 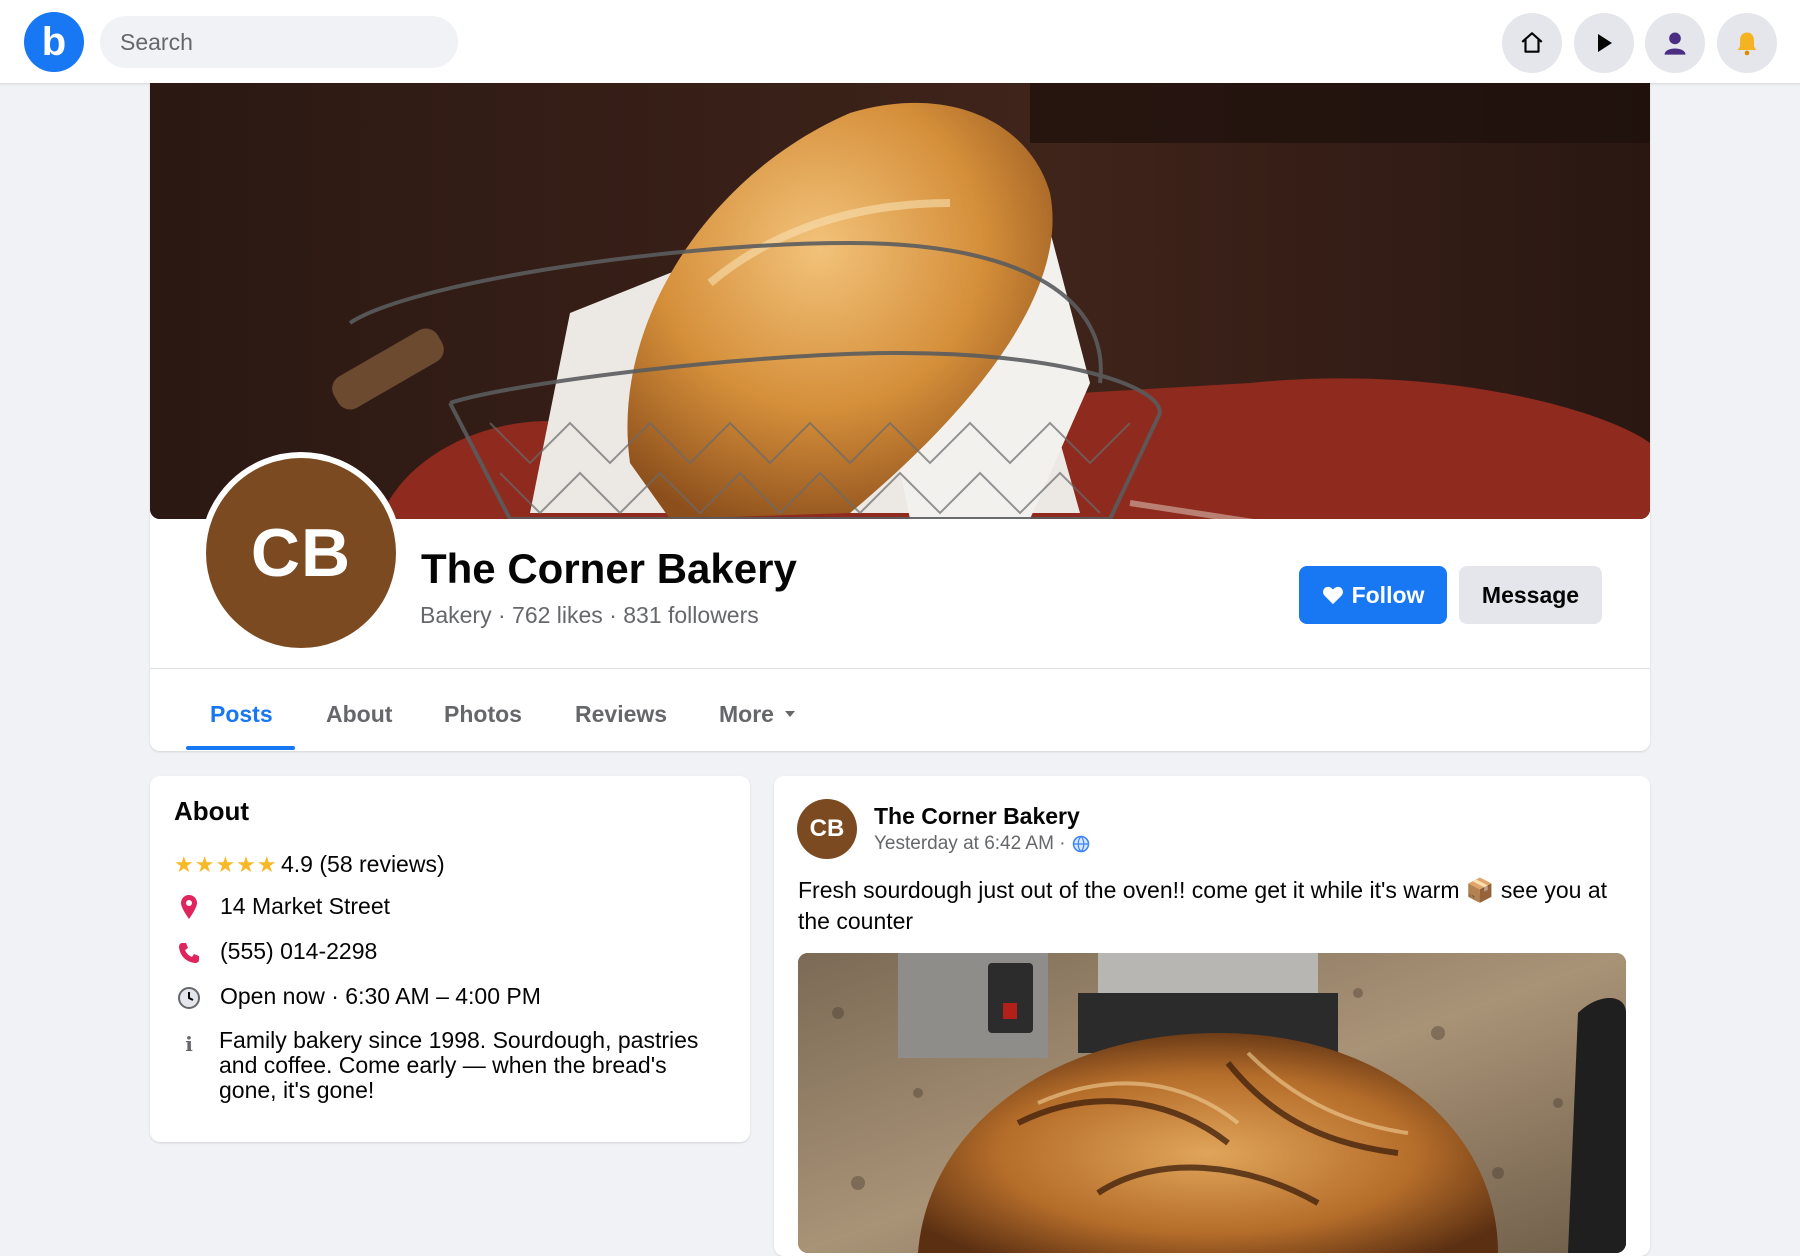 I want to click on message-button: Message, so click(x=1530, y=595).